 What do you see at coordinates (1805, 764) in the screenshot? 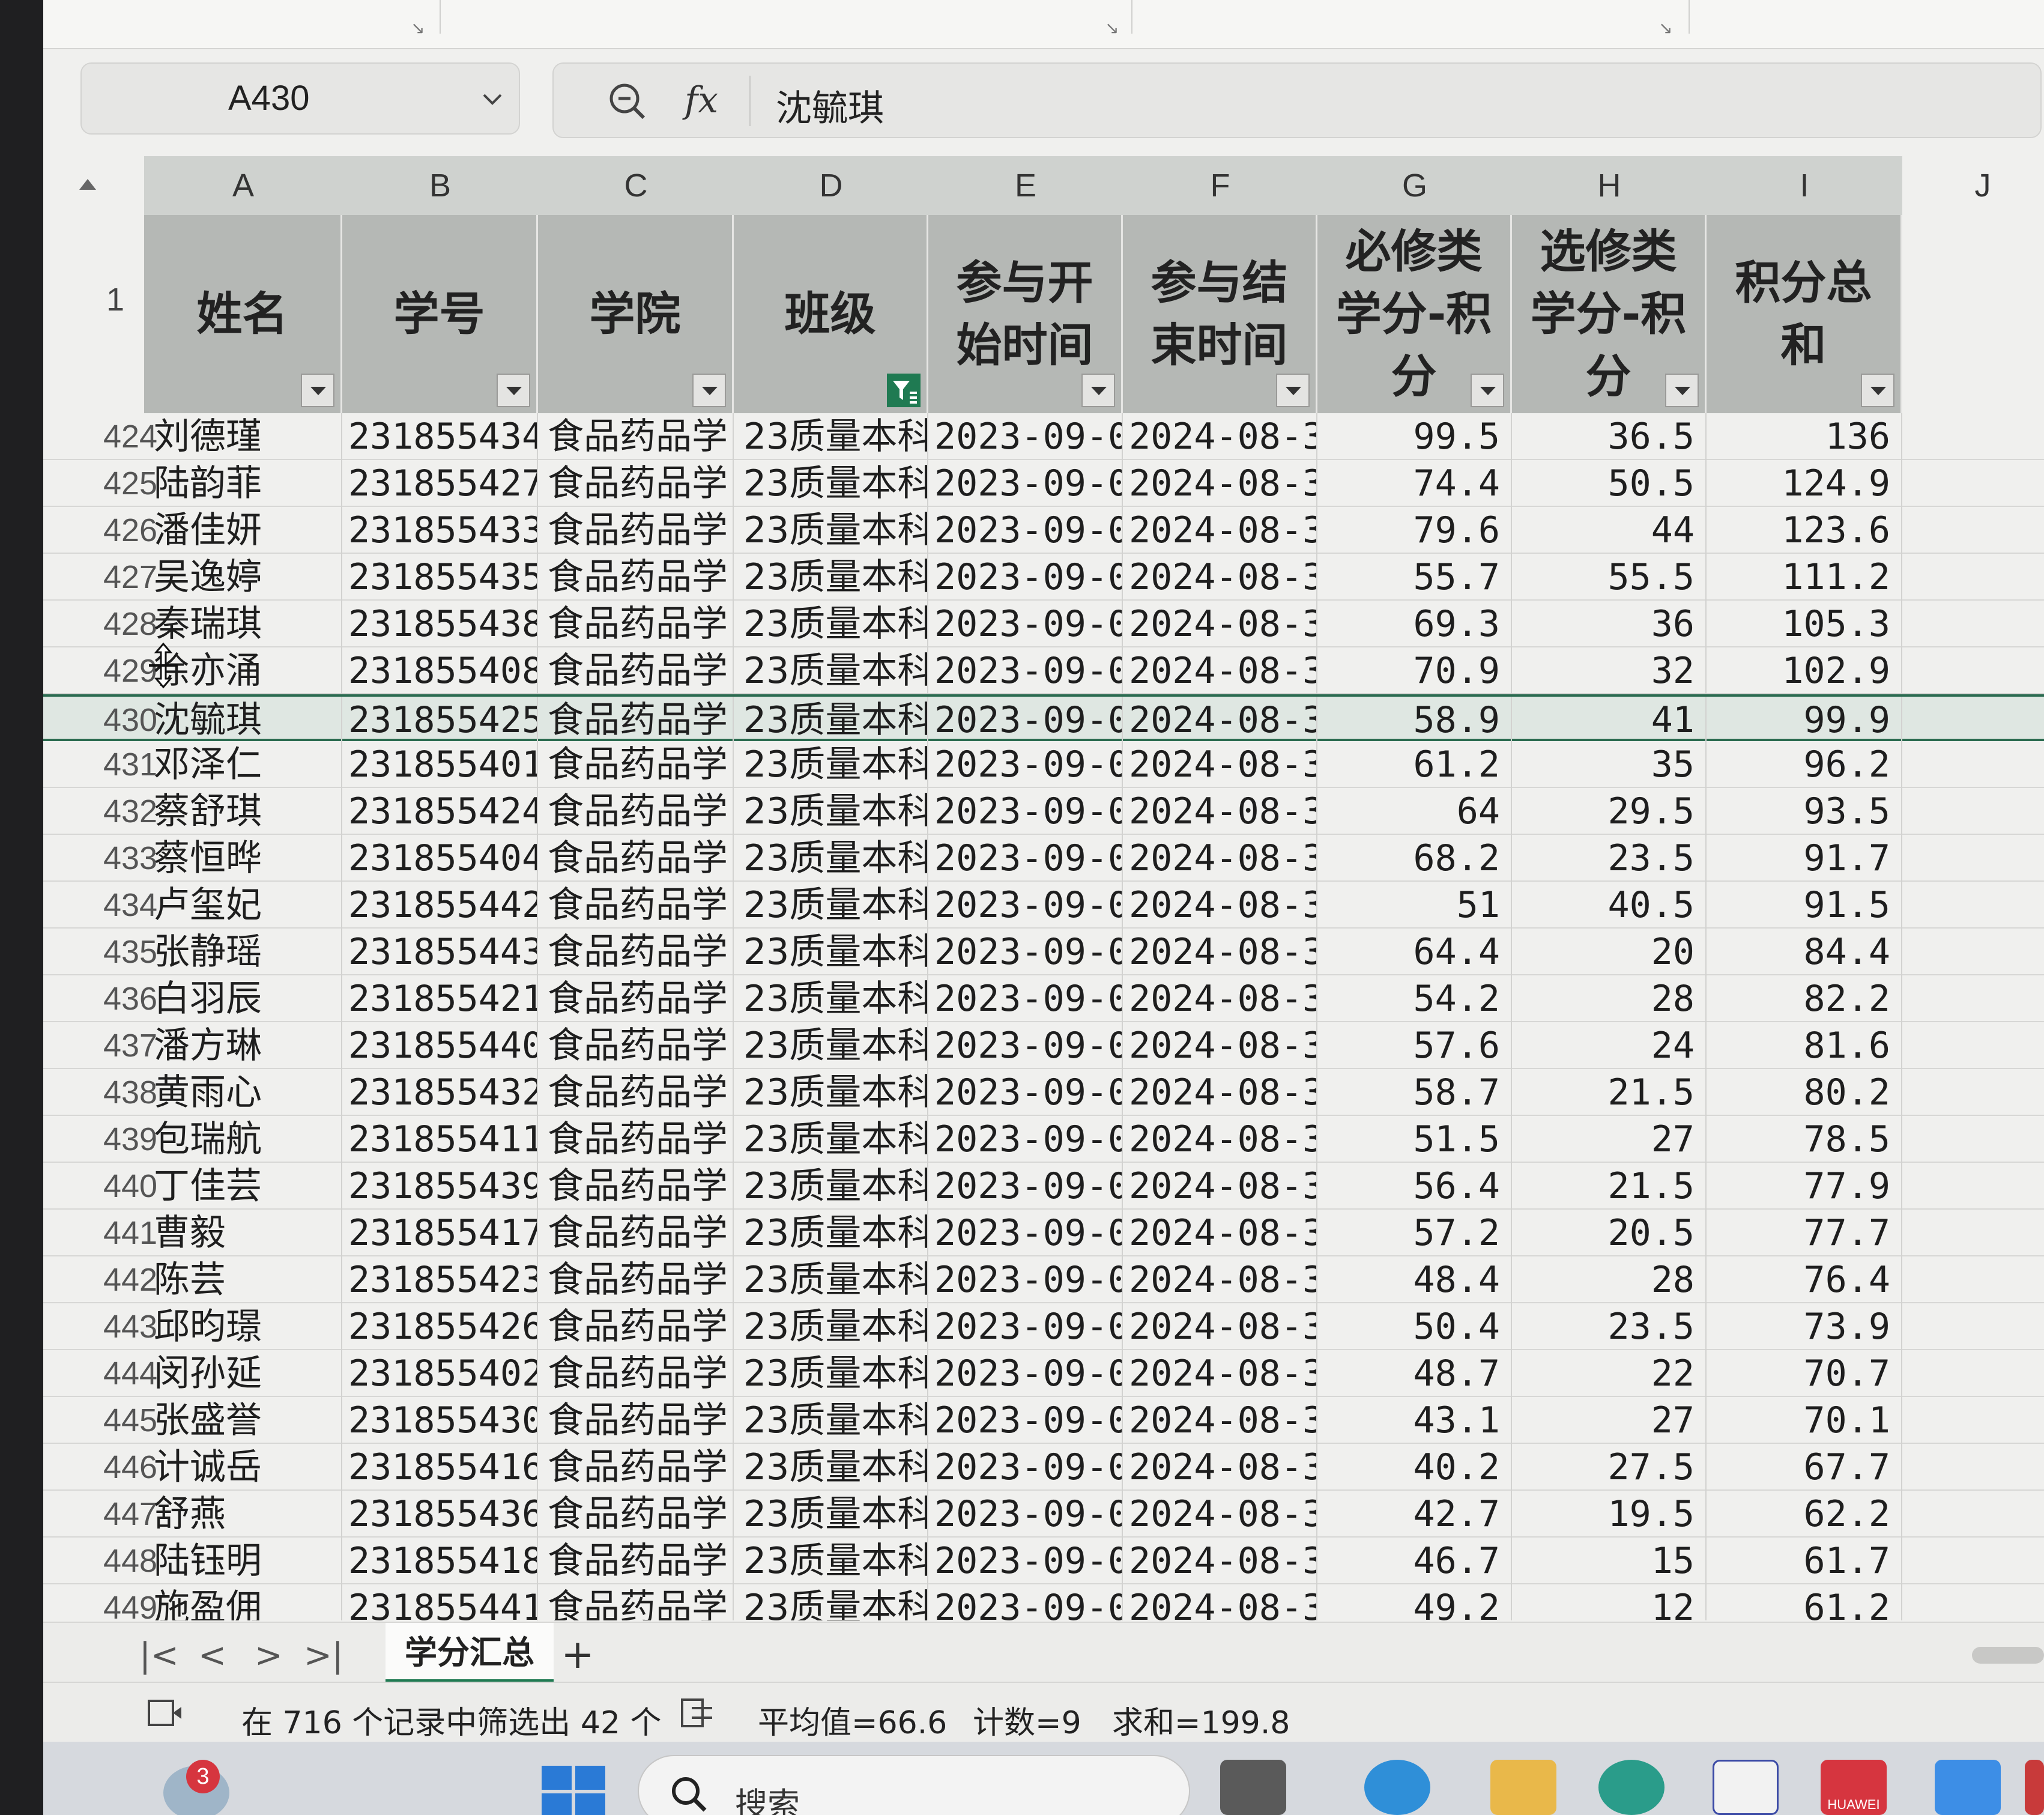
I see `table-cell-i: 96.2` at bounding box center [1805, 764].